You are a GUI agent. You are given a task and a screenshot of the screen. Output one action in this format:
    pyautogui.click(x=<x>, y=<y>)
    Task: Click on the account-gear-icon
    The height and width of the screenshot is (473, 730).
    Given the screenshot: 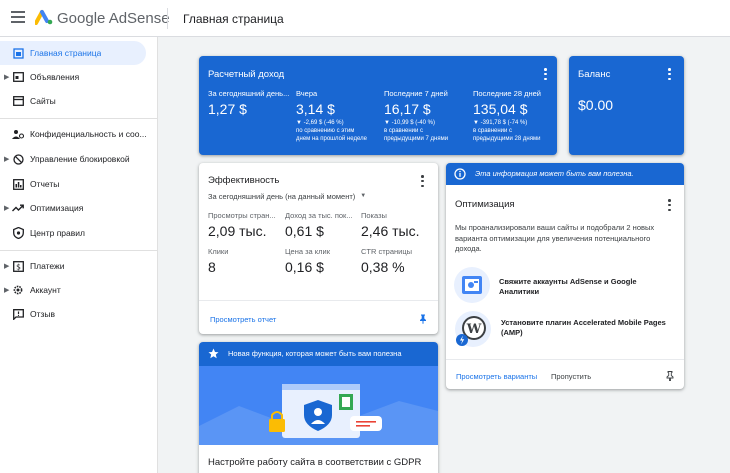 What is the action you would take?
    pyautogui.click(x=18, y=290)
    